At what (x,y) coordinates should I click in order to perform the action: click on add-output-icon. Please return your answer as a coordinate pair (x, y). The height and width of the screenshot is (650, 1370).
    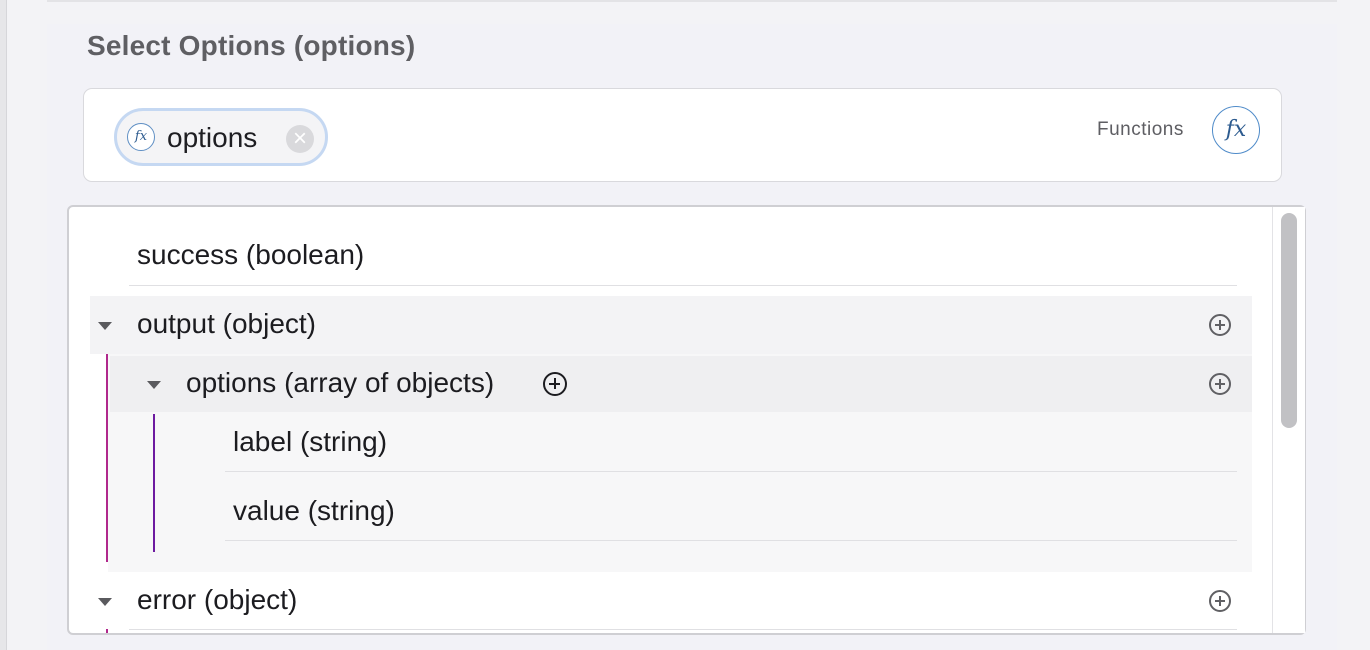
    Looking at the image, I should click on (1220, 325).